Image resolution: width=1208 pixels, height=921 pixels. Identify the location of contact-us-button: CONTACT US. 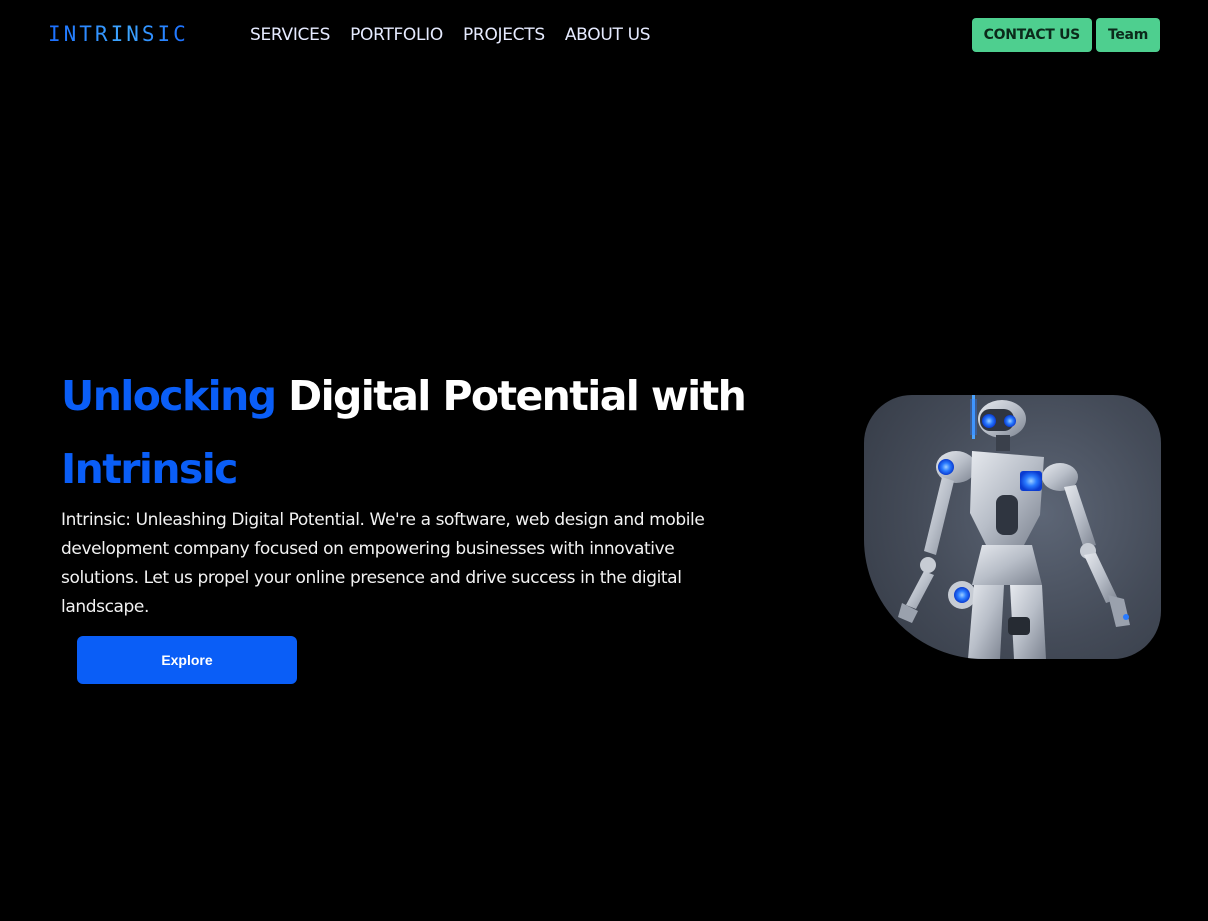
(1031, 35).